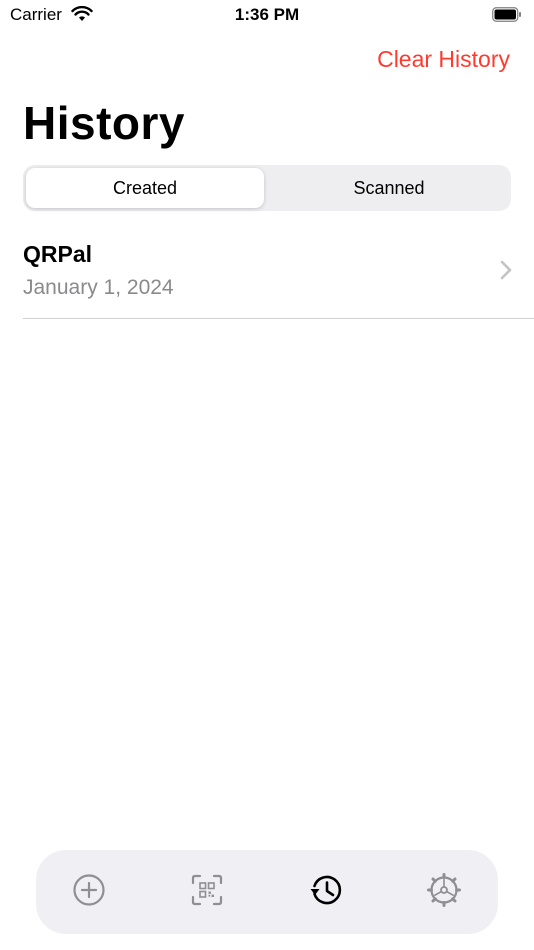 The width and height of the screenshot is (534, 950). I want to click on tab-create, so click(89, 890).